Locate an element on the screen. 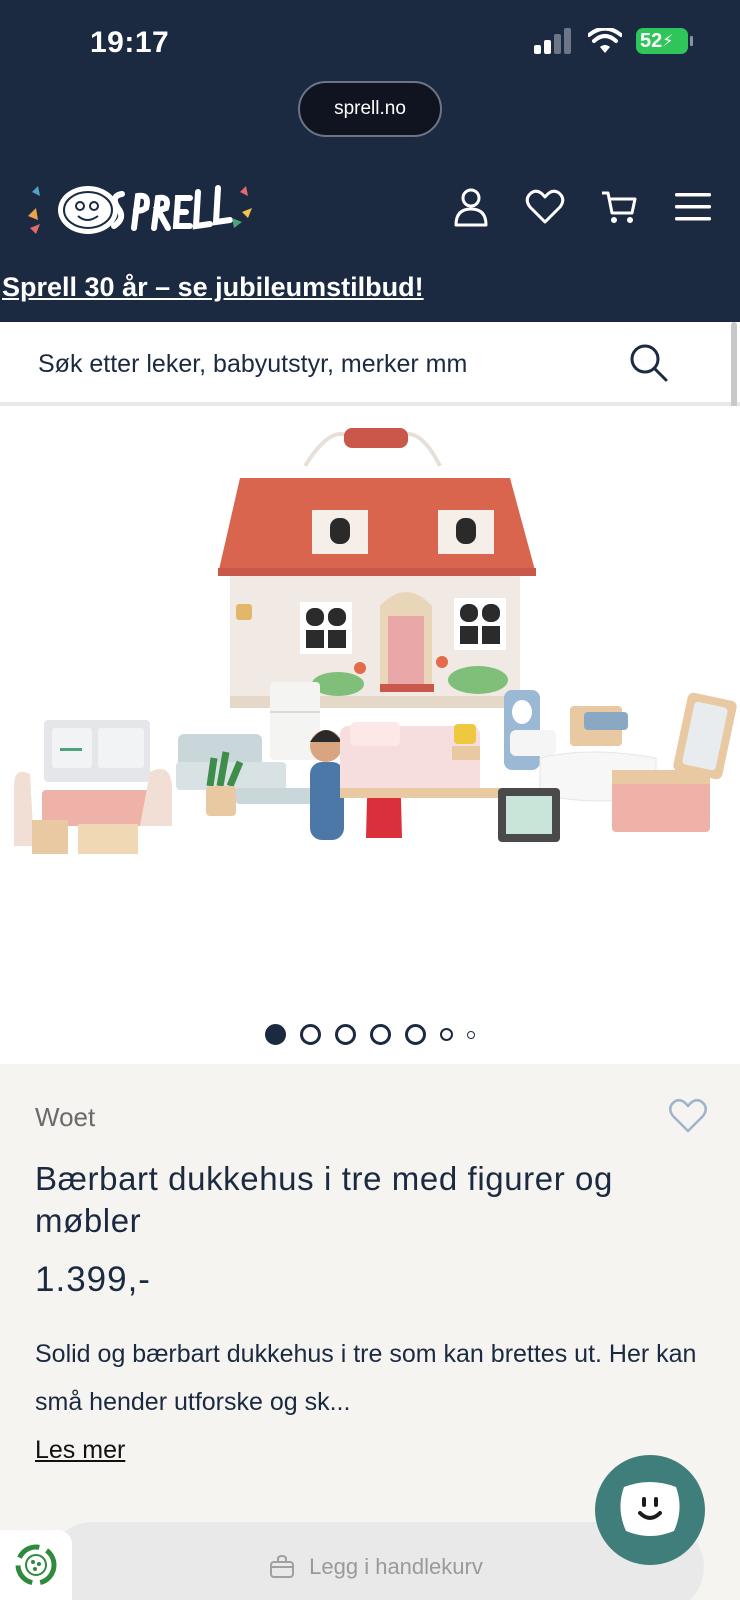 The height and width of the screenshot is (1600, 740). recycle-icon is located at coordinates (36, 1565).